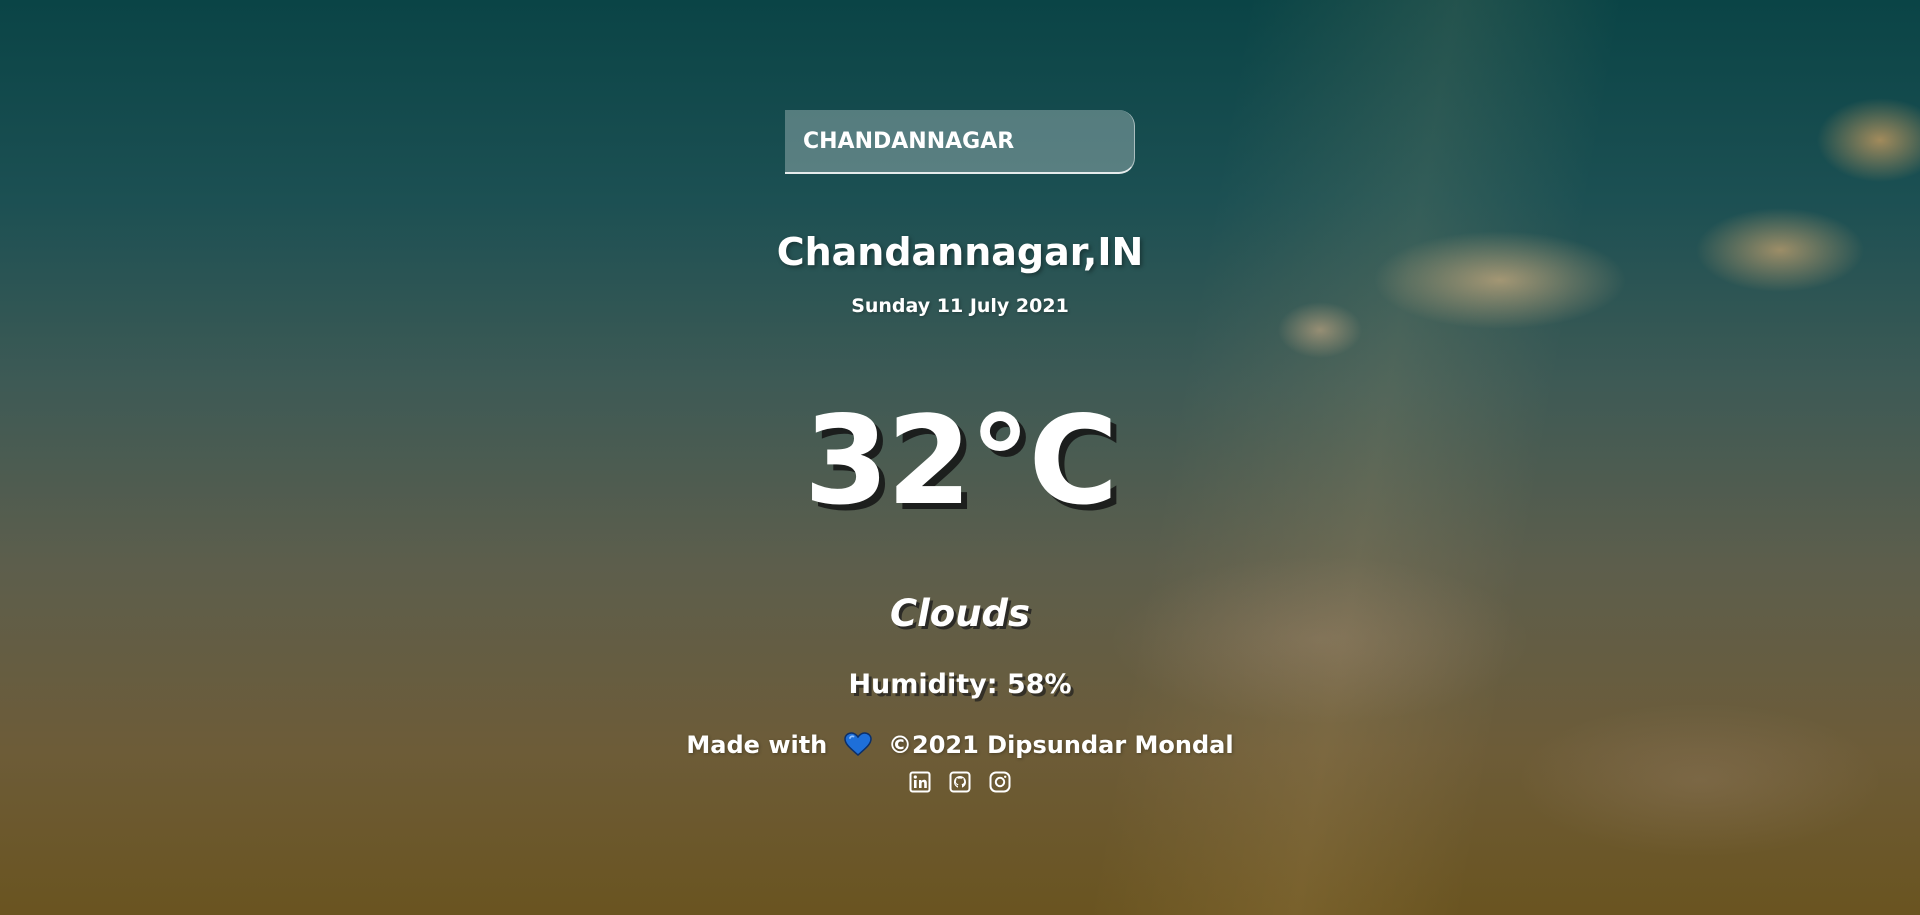 This screenshot has width=1920, height=915. What do you see at coordinates (960, 461) in the screenshot?
I see `temperature-display: 32°C` at bounding box center [960, 461].